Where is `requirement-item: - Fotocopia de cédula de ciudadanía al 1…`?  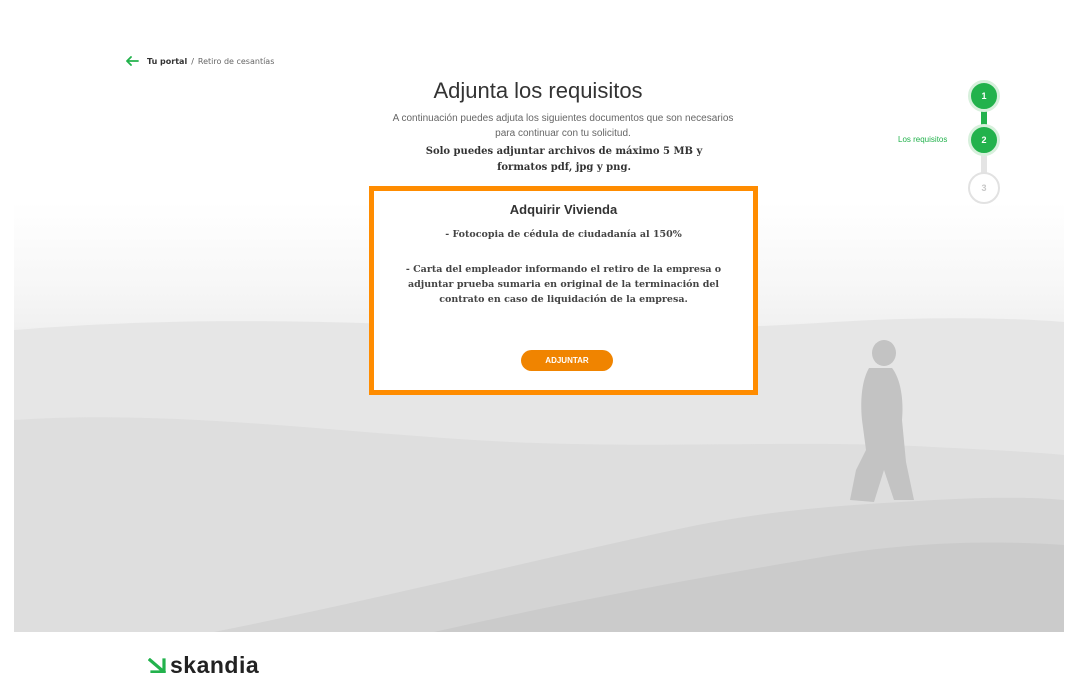
requirement-item: - Fotocopia de cédula de ciudadanía al 1… is located at coordinates (563, 234).